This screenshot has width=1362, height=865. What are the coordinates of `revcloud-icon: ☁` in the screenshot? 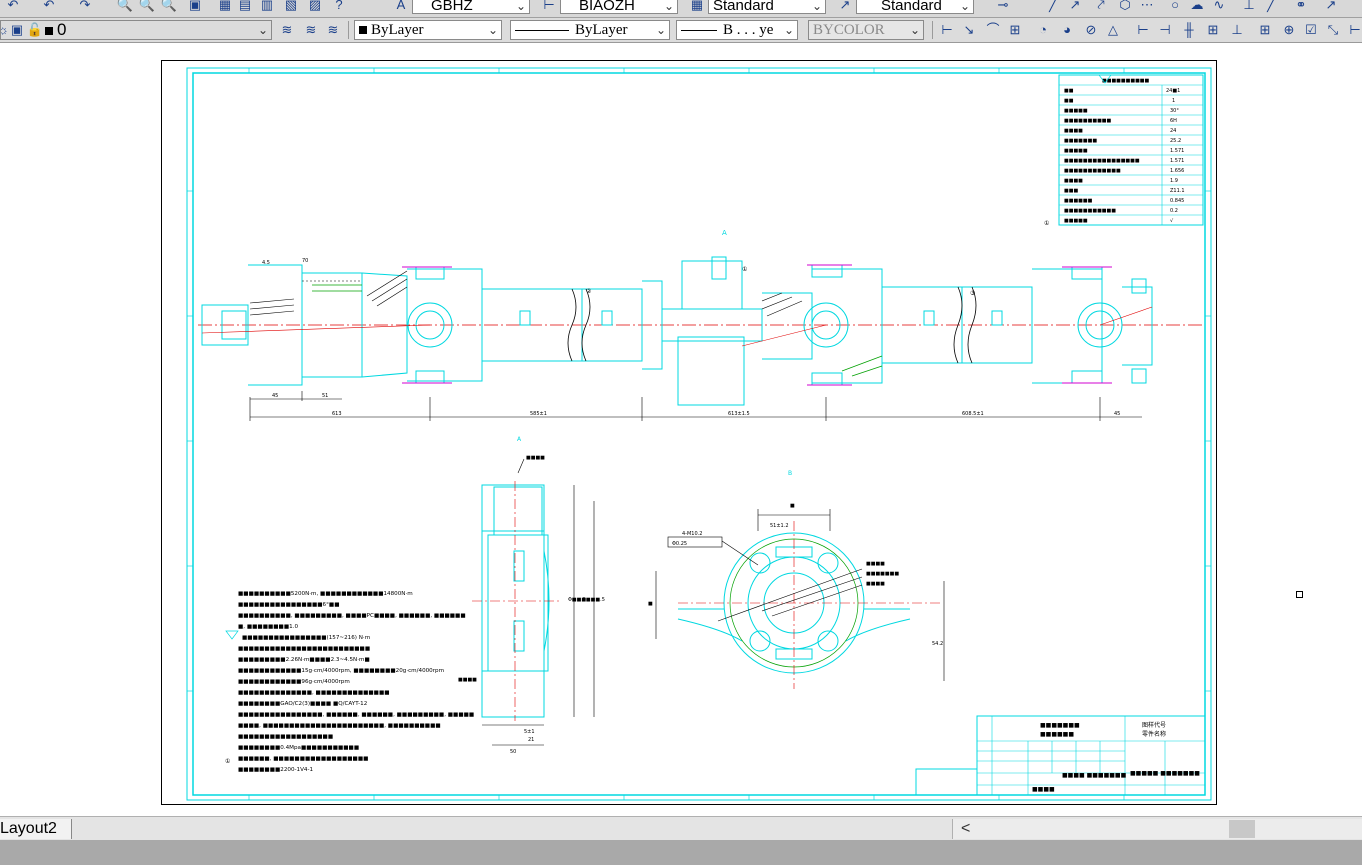 It's located at (1197, 7).